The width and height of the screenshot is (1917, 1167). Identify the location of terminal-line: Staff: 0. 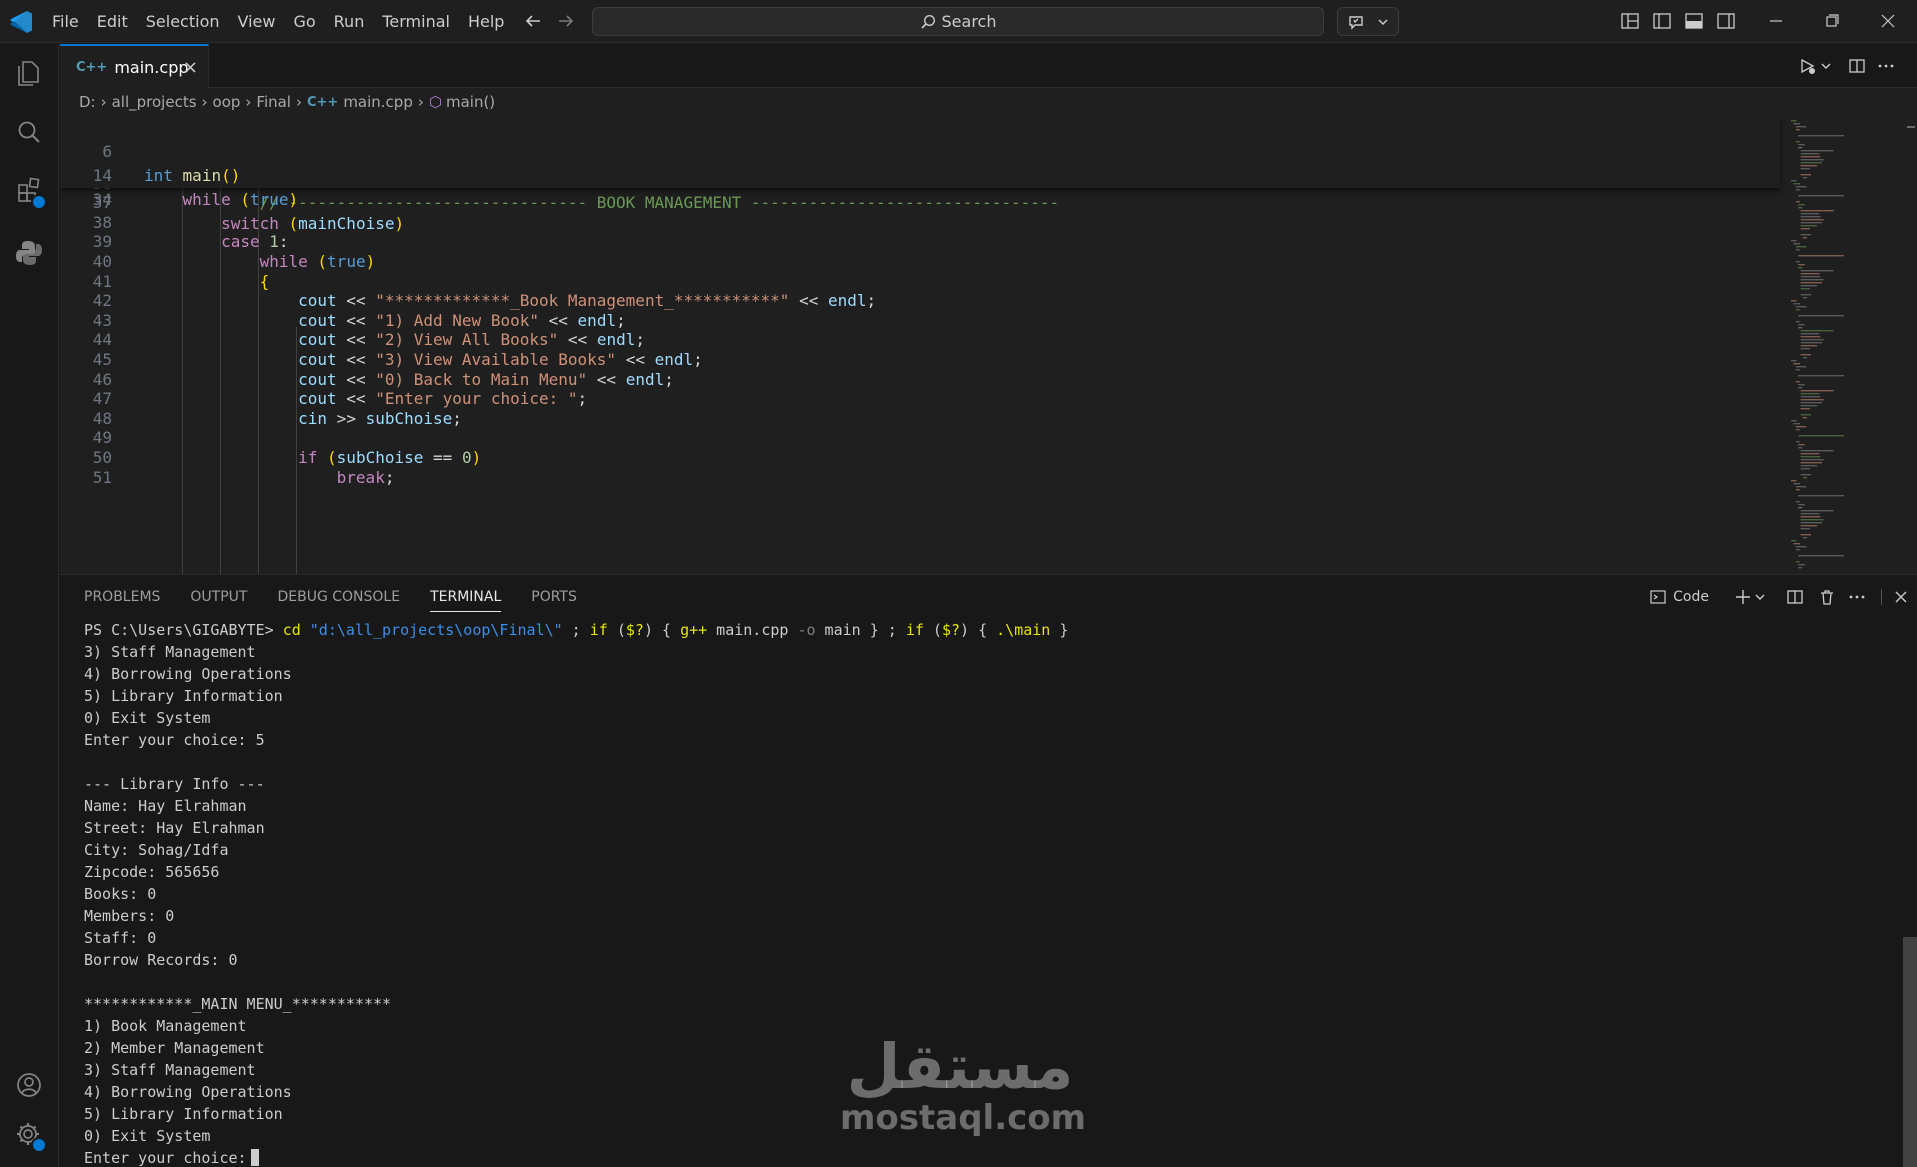
(120, 938).